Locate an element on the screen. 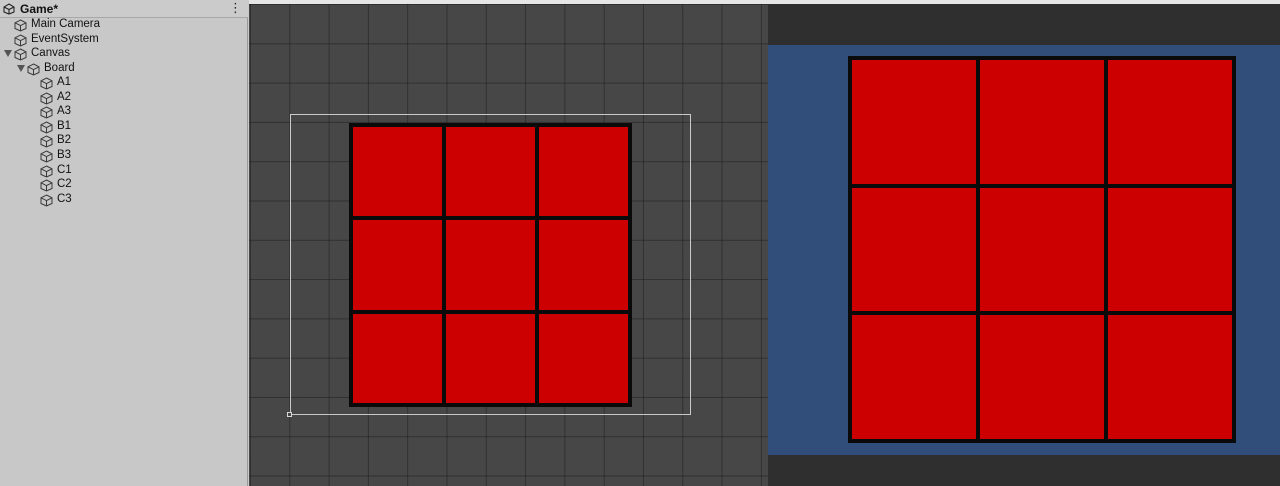 This screenshot has width=1280, height=486. hierarchy-item-c2: C2 is located at coordinates (124, 185).